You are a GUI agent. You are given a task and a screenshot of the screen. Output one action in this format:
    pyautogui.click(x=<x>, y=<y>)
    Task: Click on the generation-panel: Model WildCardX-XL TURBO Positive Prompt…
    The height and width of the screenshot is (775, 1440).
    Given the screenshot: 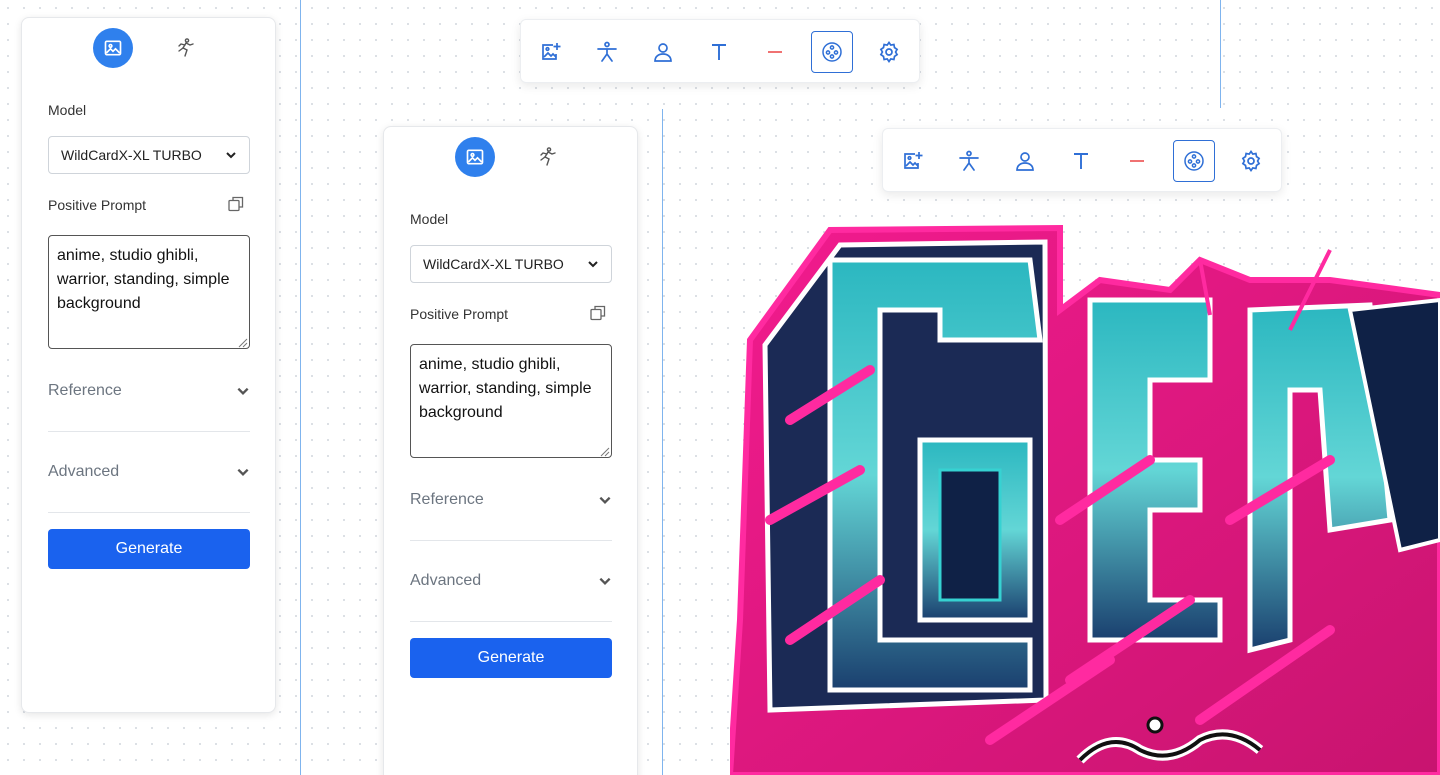 What is the action you would take?
    pyautogui.click(x=510, y=450)
    